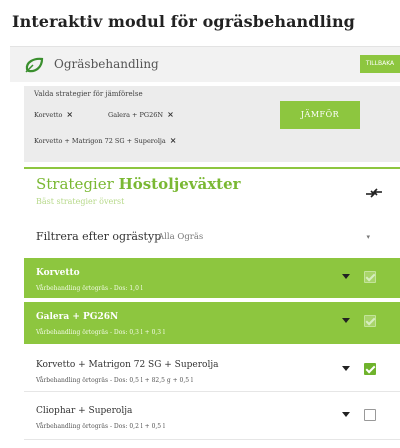  I want to click on strategies-title-part1: Strategier, so click(75, 184).